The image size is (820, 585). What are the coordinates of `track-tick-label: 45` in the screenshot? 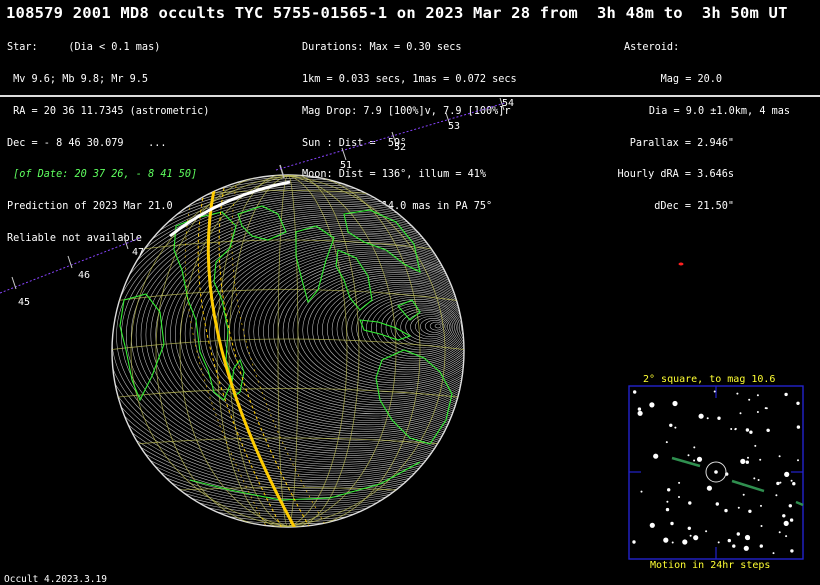 It's located at (24, 302).